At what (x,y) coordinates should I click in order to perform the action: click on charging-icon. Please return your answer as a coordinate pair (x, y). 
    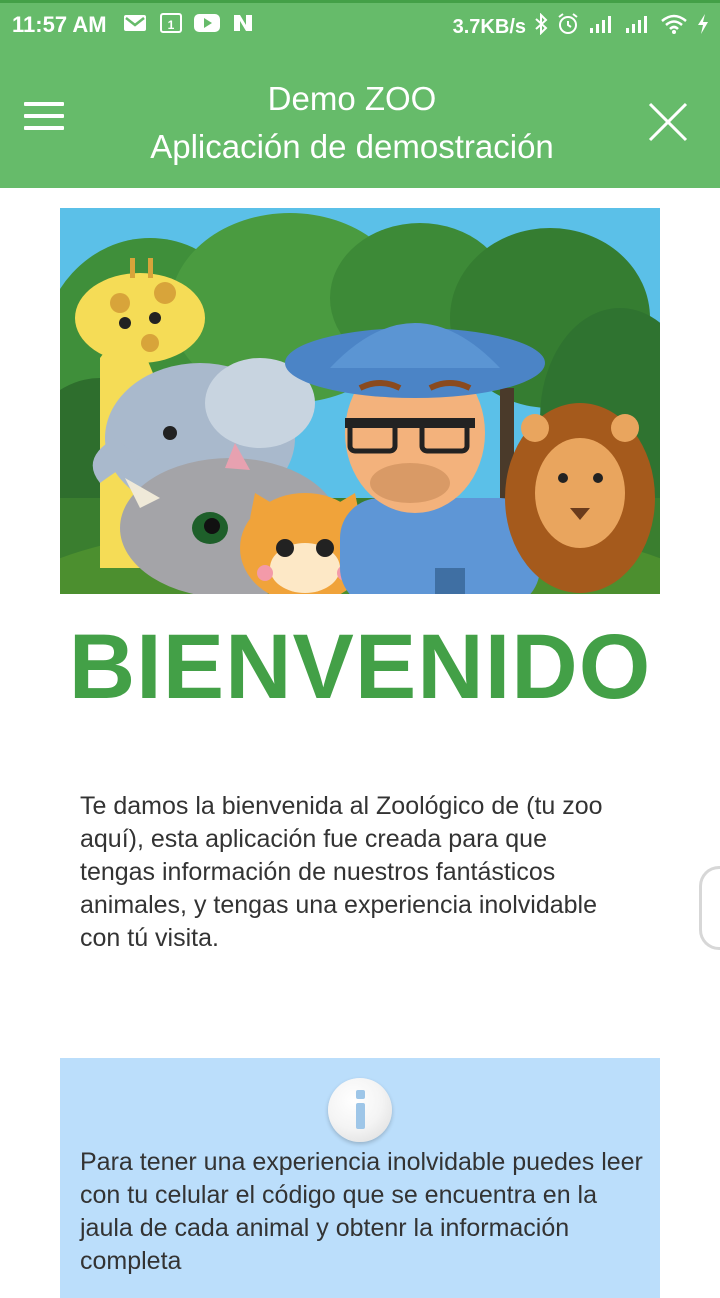
    Looking at the image, I should click on (703, 27).